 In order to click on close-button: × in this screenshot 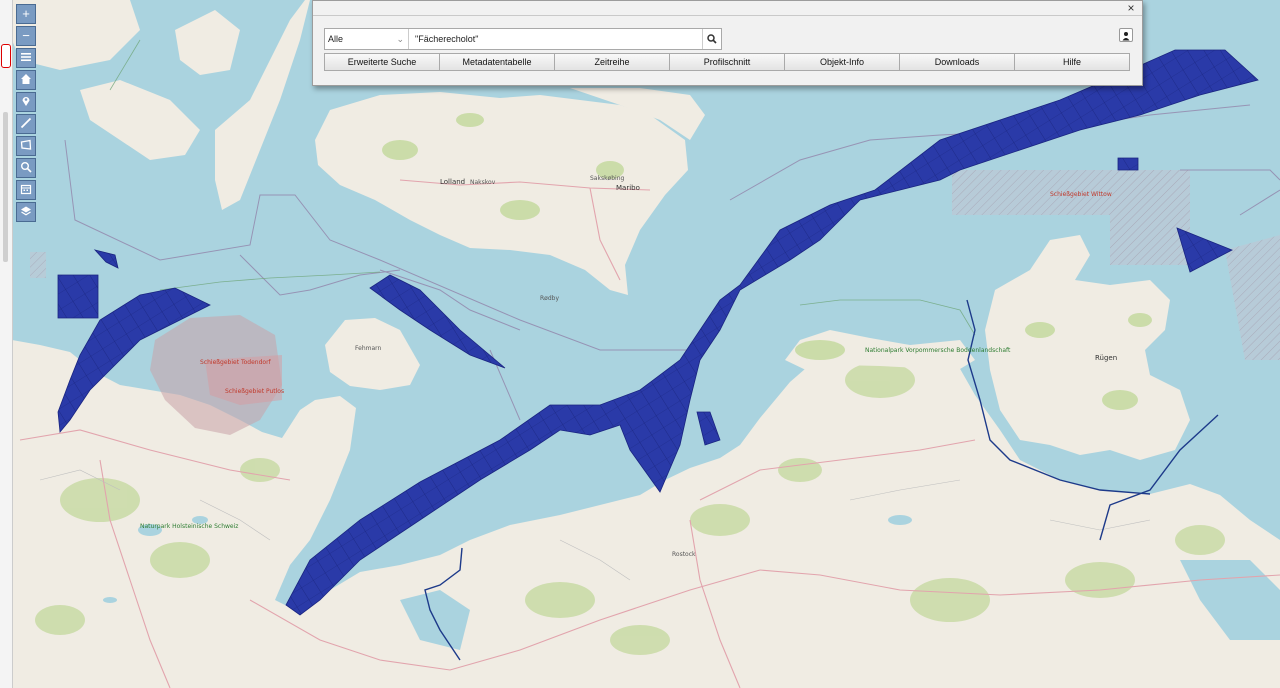, I will do `click(1131, 8)`.